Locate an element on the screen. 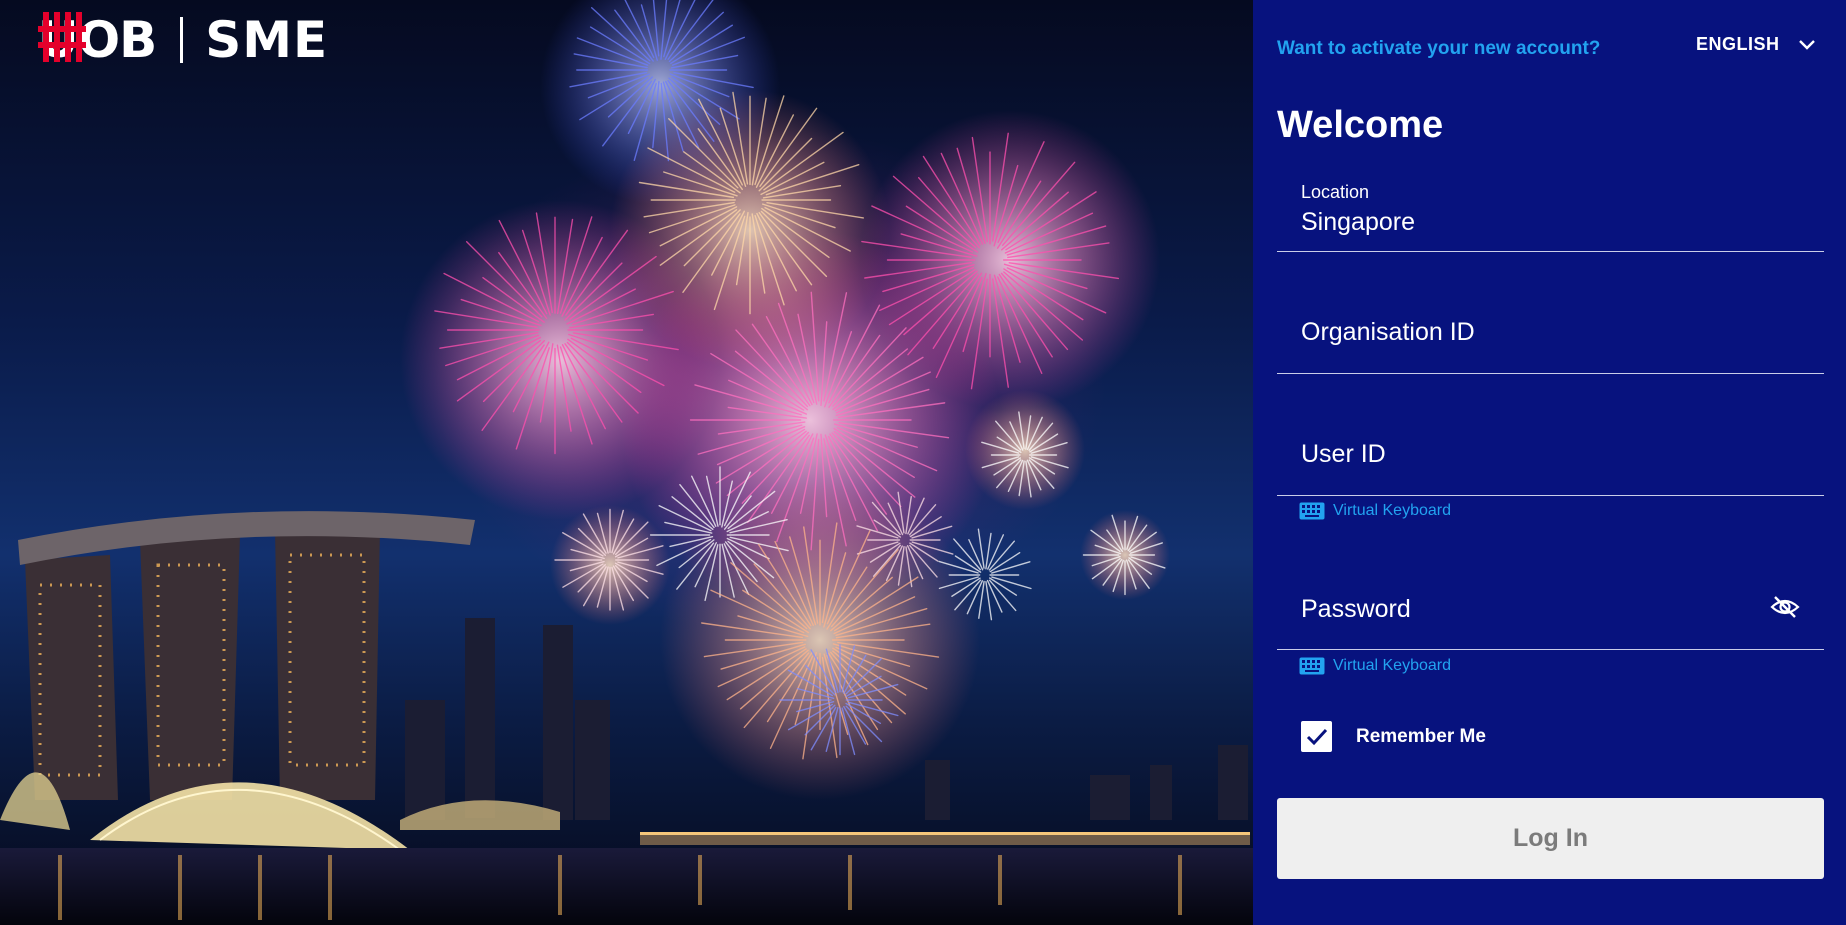 This screenshot has width=1846, height=925. location-field: Location Singapore is located at coordinates (1550, 212).